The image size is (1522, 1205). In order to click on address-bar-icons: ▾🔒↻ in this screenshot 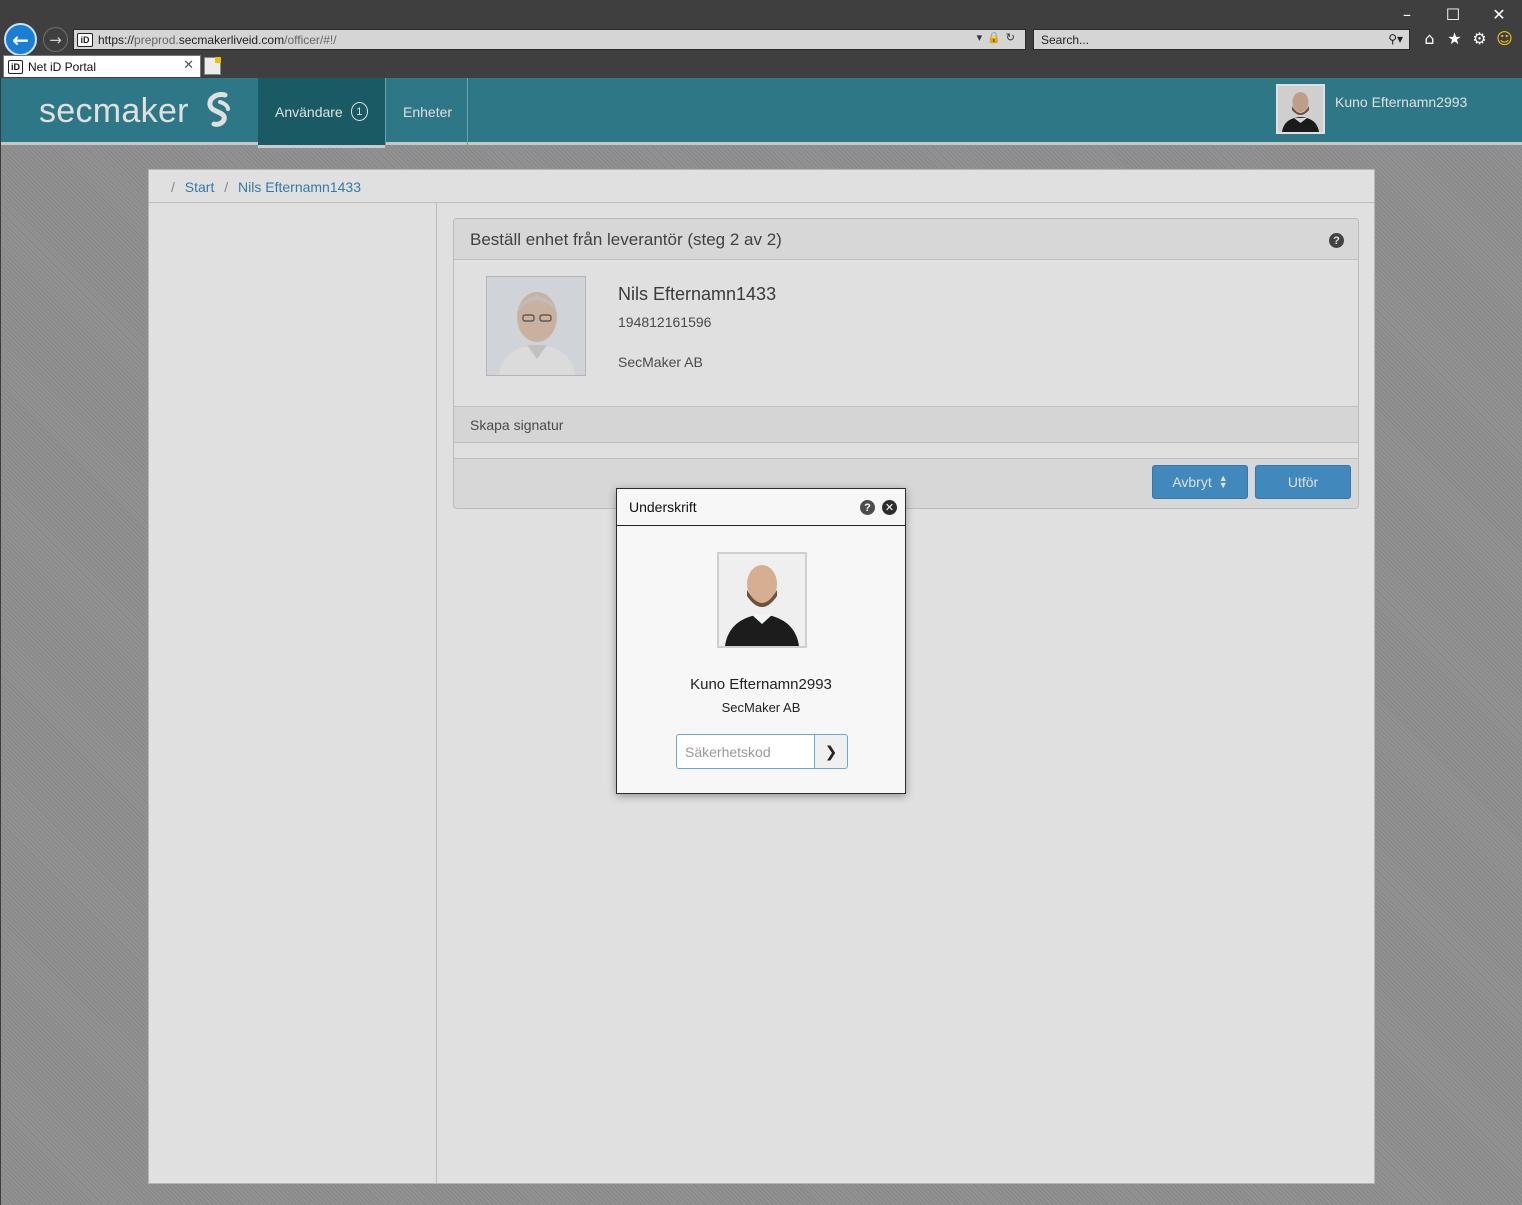, I will do `click(998, 37)`.